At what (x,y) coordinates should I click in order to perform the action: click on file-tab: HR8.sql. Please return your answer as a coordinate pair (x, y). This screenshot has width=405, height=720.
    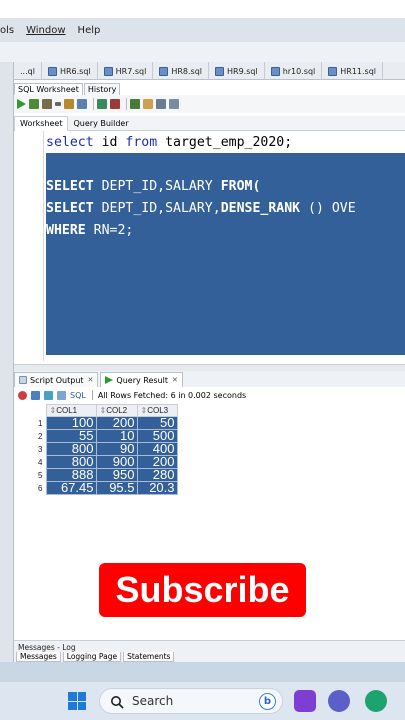
    Looking at the image, I should click on (181, 71).